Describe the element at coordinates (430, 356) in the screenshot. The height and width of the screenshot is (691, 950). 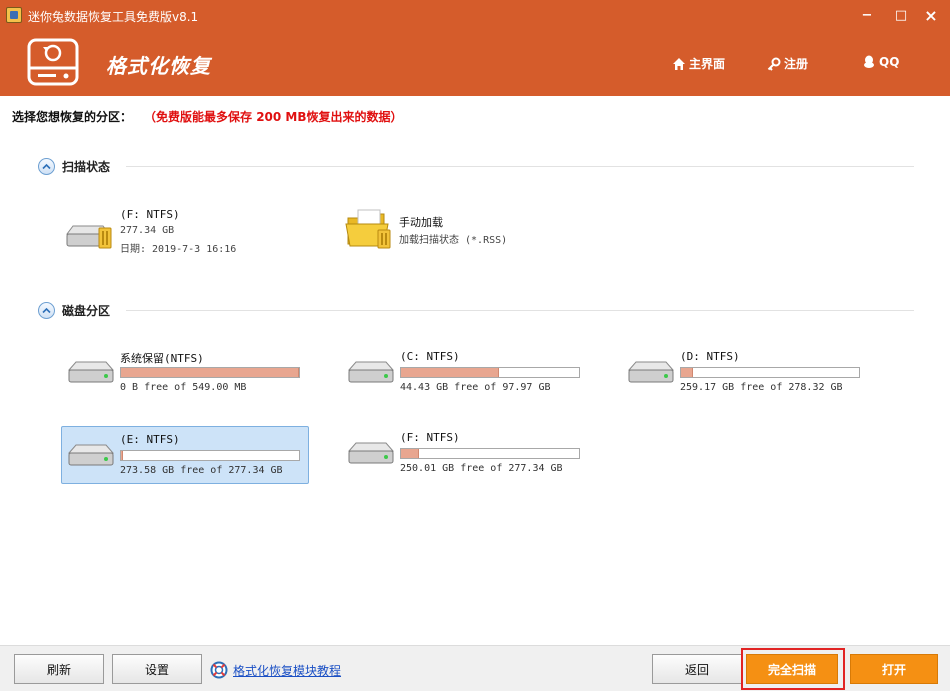
I see `partition-name: (C: NTFS)` at that location.